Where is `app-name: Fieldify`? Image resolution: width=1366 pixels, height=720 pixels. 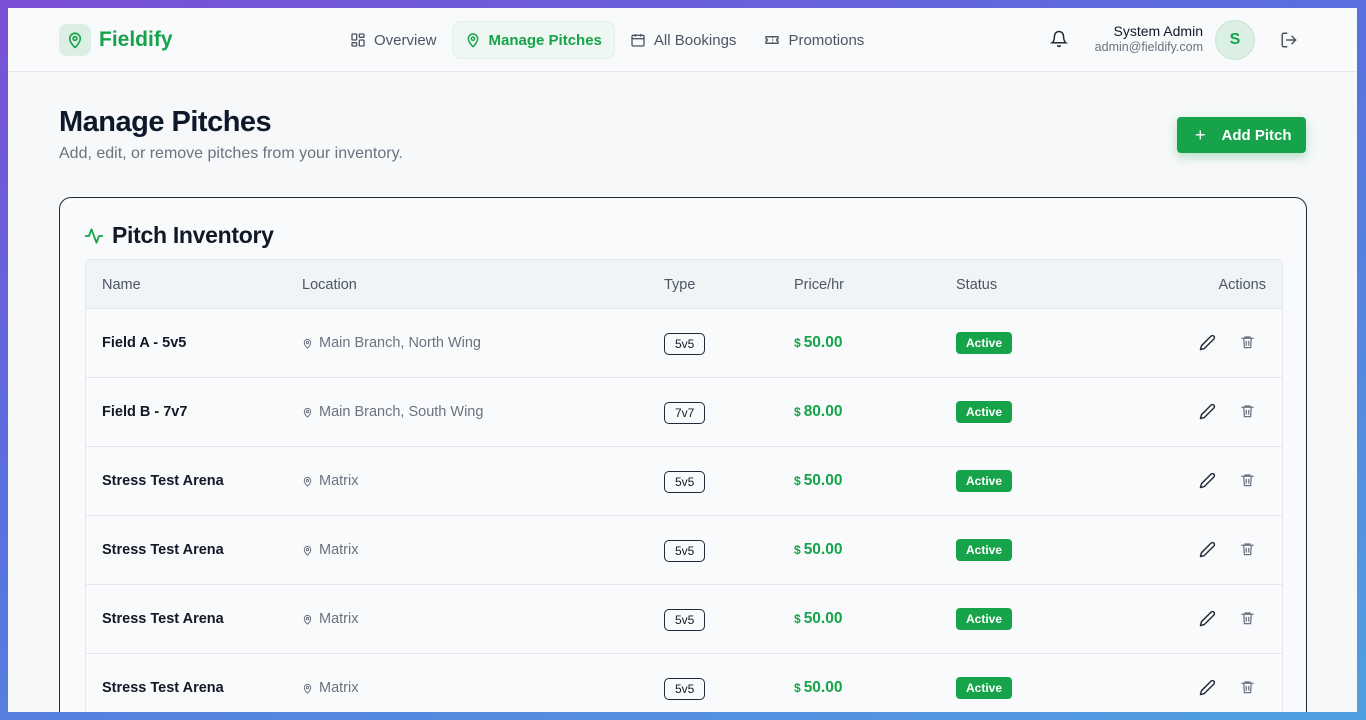 app-name: Fieldify is located at coordinates (136, 39).